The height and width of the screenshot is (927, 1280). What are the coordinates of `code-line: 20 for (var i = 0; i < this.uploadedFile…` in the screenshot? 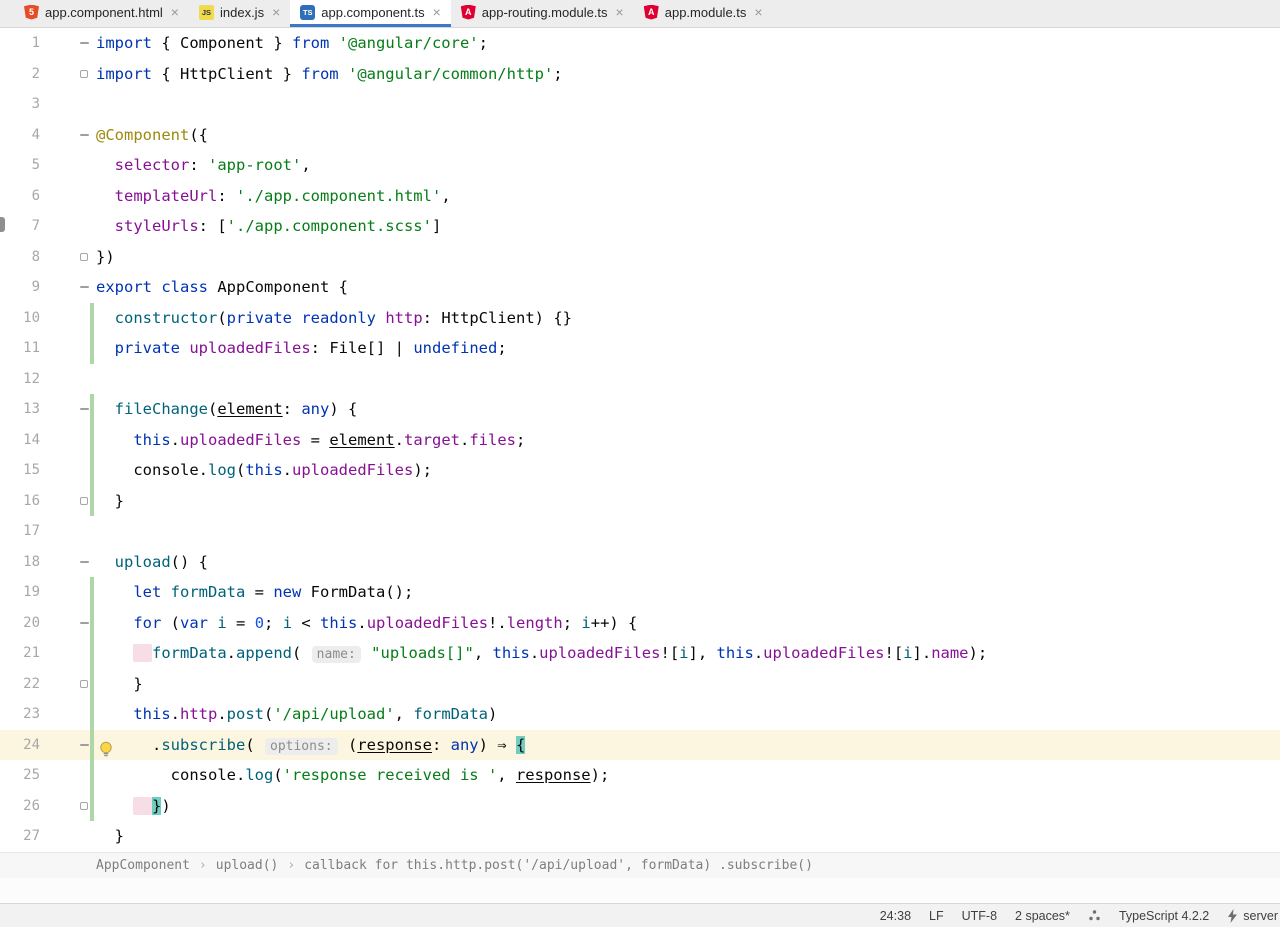 It's located at (640, 623).